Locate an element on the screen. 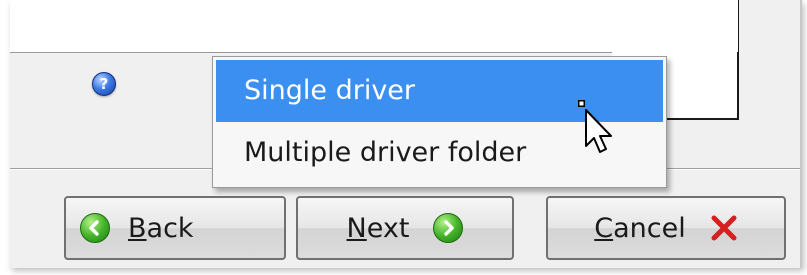 This screenshot has width=807, height=275. mouse-pointer-icon is located at coordinates (595, 126).